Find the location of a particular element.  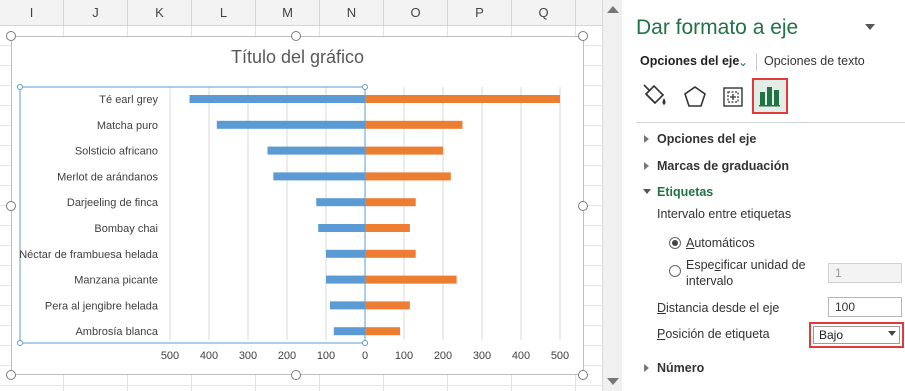

column-header-q: Q is located at coordinates (544, 13).